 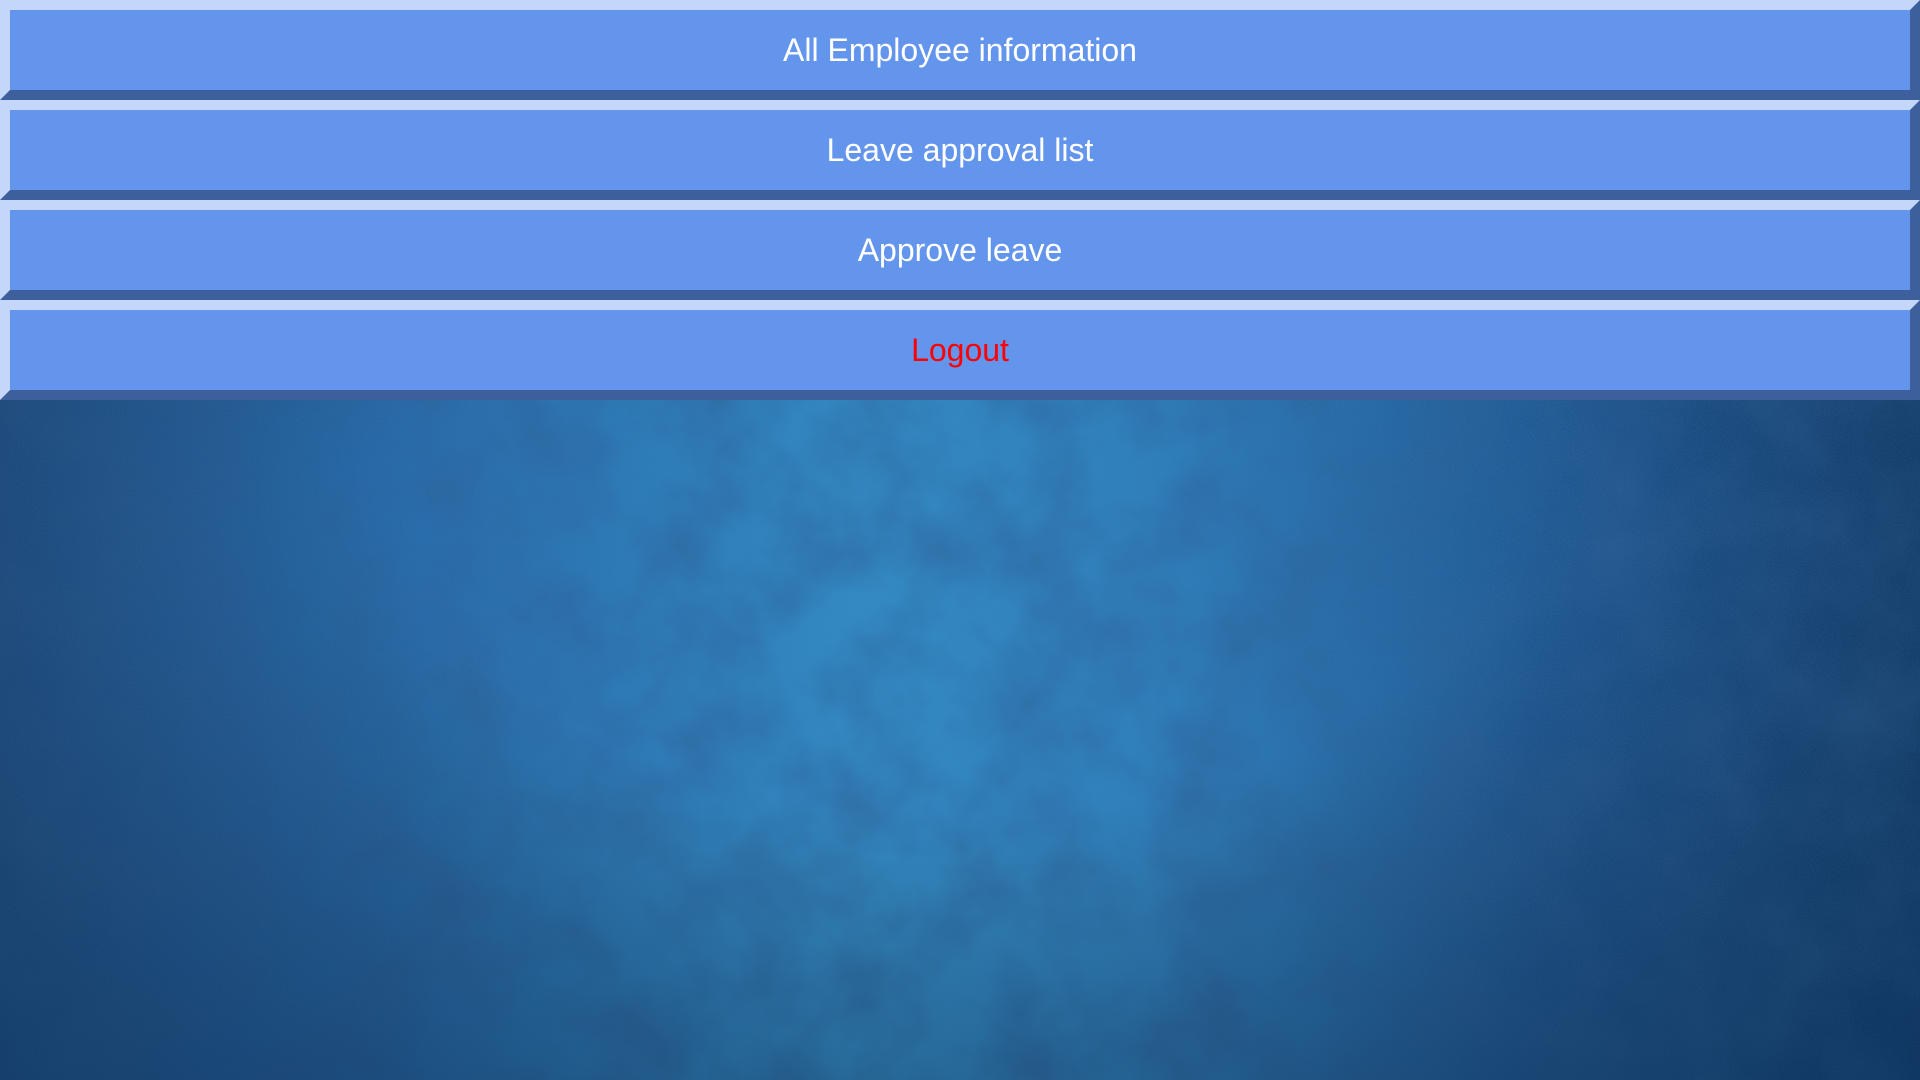 I want to click on approve-leave-button: Approve leave, so click(x=960, y=250).